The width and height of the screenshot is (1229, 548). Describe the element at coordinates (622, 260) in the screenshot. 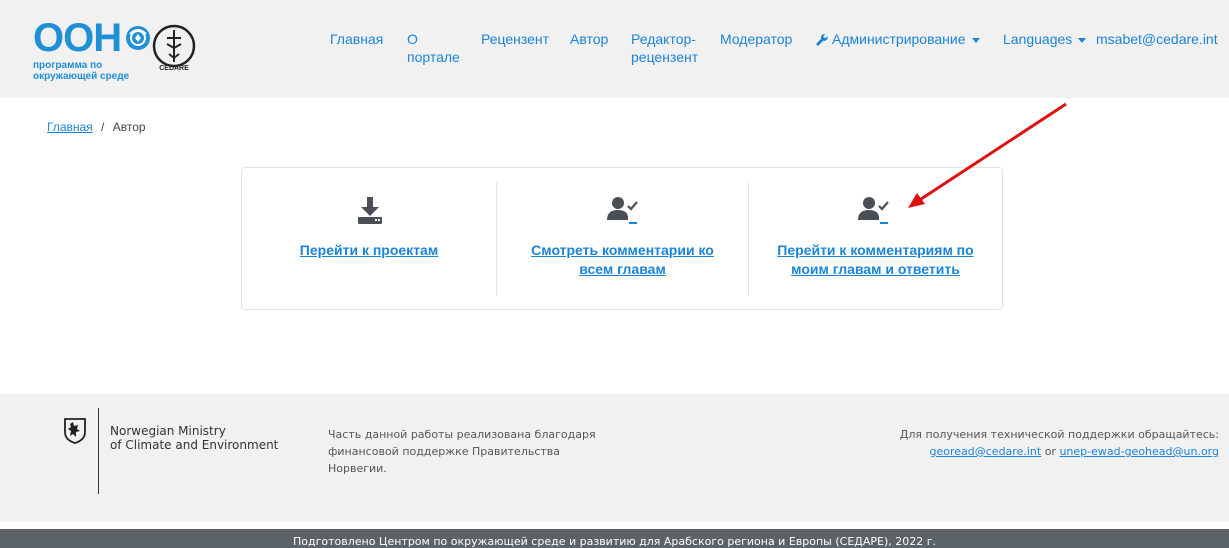

I see `link-view-all-comments: Смотреть комментарии ко всем главам` at that location.